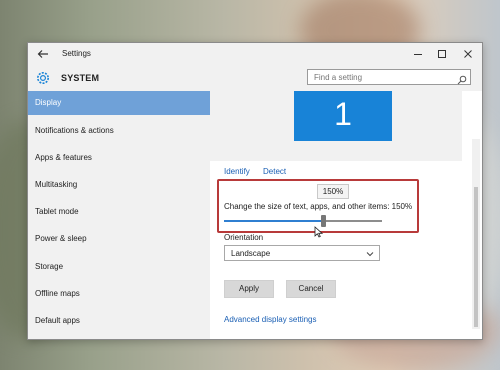 Image resolution: width=500 pixels, height=370 pixels. What do you see at coordinates (333, 191) in the screenshot?
I see `scale-tooltip: 150%` at bounding box center [333, 191].